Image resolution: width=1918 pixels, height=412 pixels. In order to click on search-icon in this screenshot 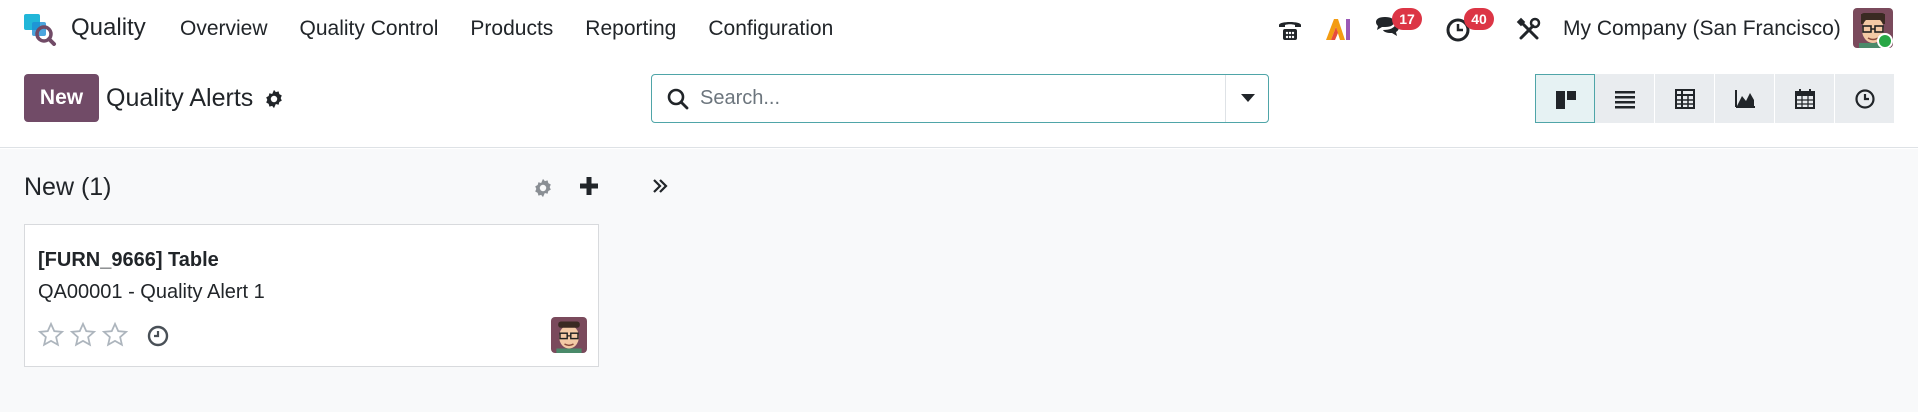, I will do `click(678, 99)`.